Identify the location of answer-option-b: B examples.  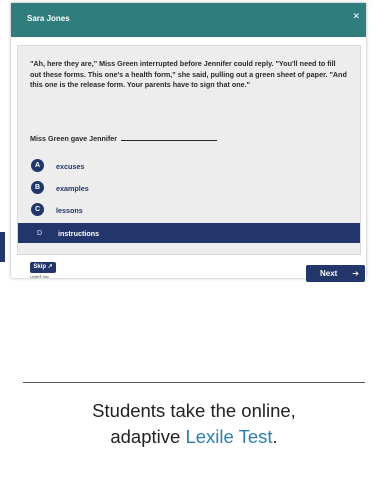
(195, 188).